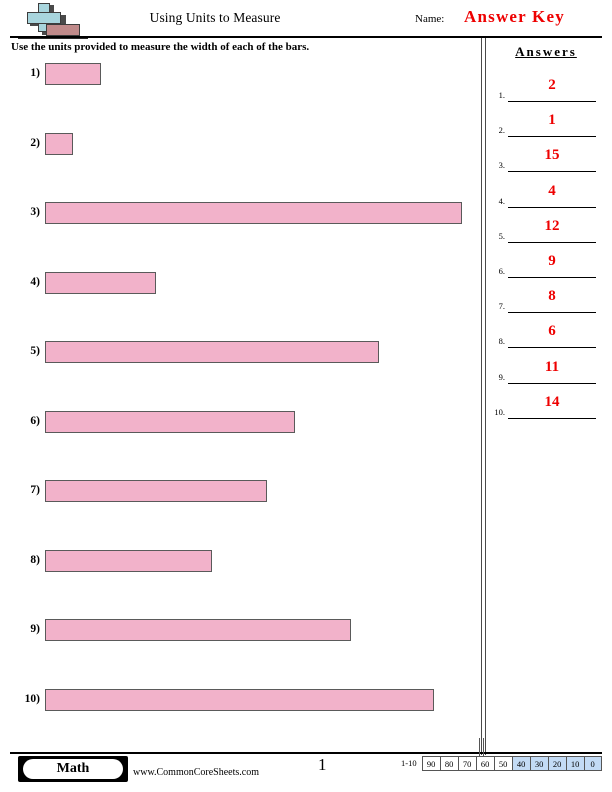 The image size is (612, 792). Describe the element at coordinates (499, 411) in the screenshot. I see `answer-index: 10.` at that location.